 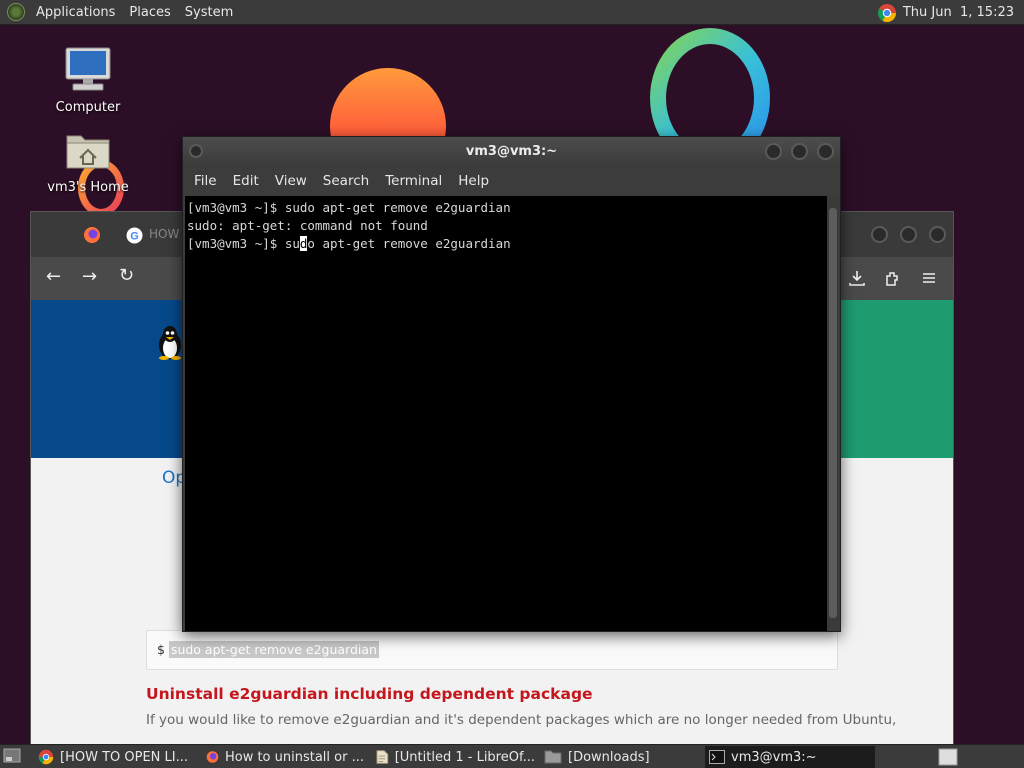 What do you see at coordinates (161, 649) in the screenshot?
I see `command-prompt: $` at bounding box center [161, 649].